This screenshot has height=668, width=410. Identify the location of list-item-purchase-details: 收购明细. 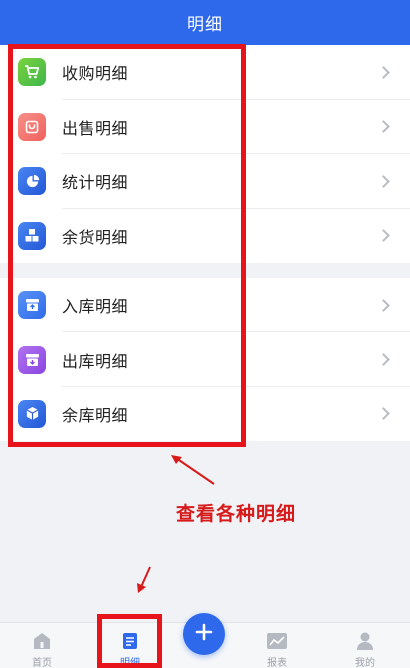
(205, 72).